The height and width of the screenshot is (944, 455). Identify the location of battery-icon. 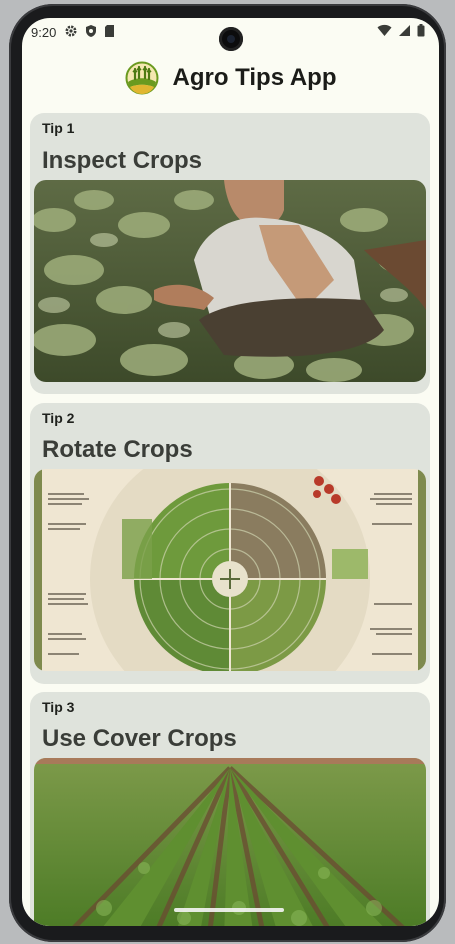
(421, 30).